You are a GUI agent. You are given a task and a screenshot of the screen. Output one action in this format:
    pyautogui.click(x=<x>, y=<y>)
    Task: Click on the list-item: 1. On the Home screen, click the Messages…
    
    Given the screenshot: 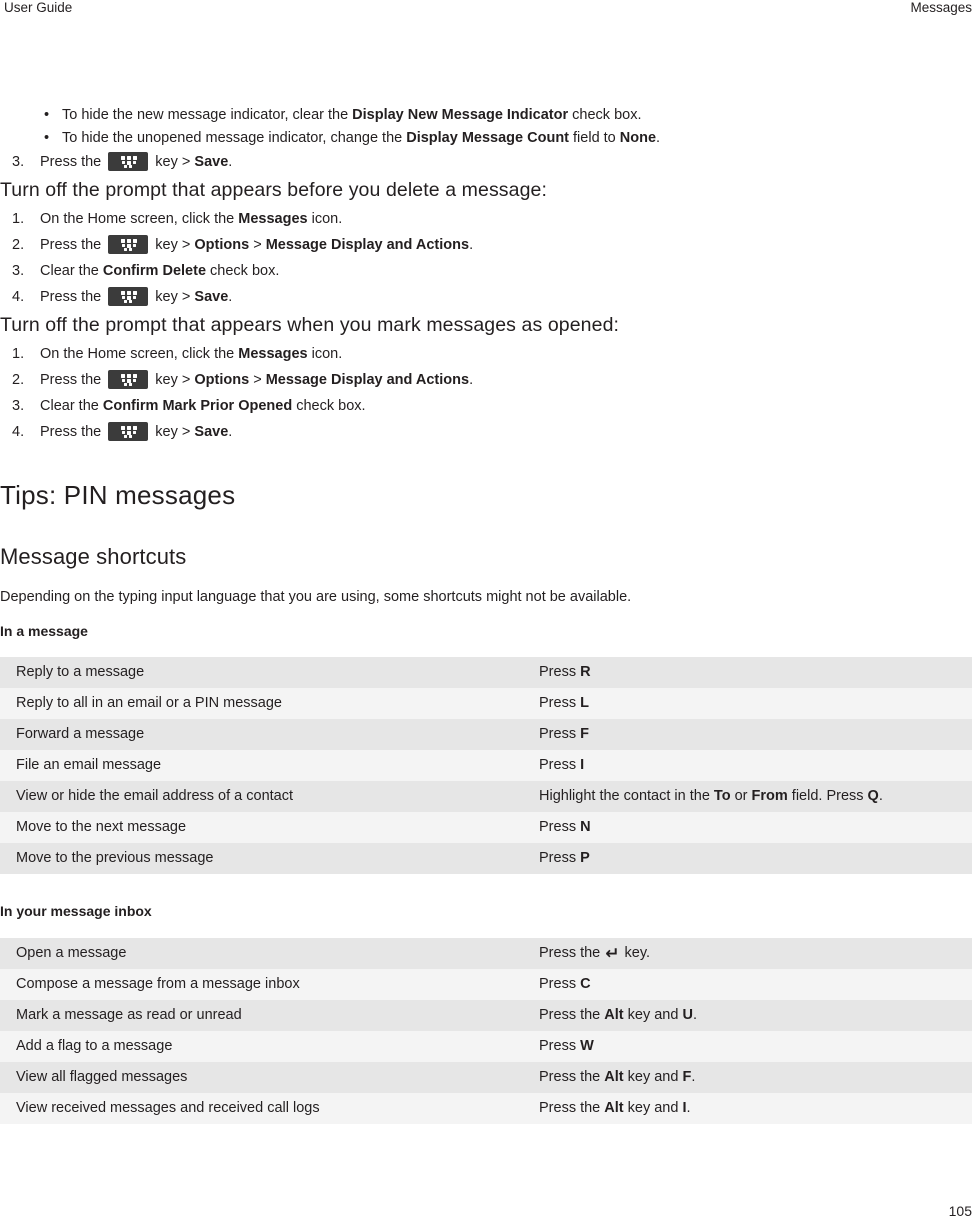 What is the action you would take?
    pyautogui.click(x=487, y=219)
    